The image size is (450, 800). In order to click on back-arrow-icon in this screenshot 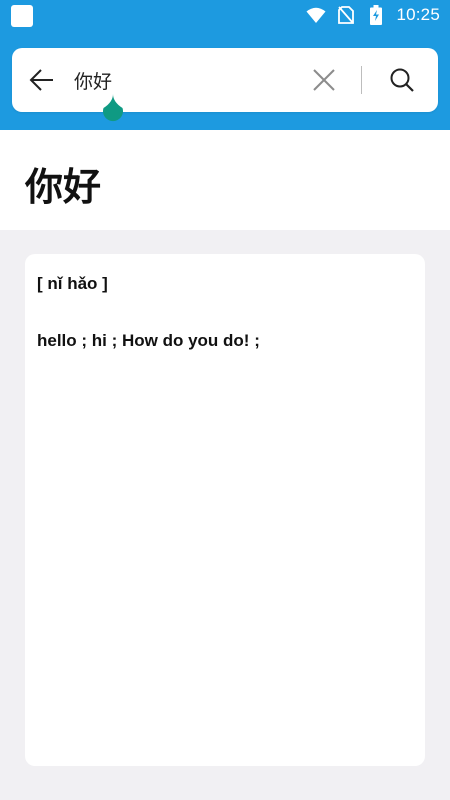, I will do `click(41, 80)`.